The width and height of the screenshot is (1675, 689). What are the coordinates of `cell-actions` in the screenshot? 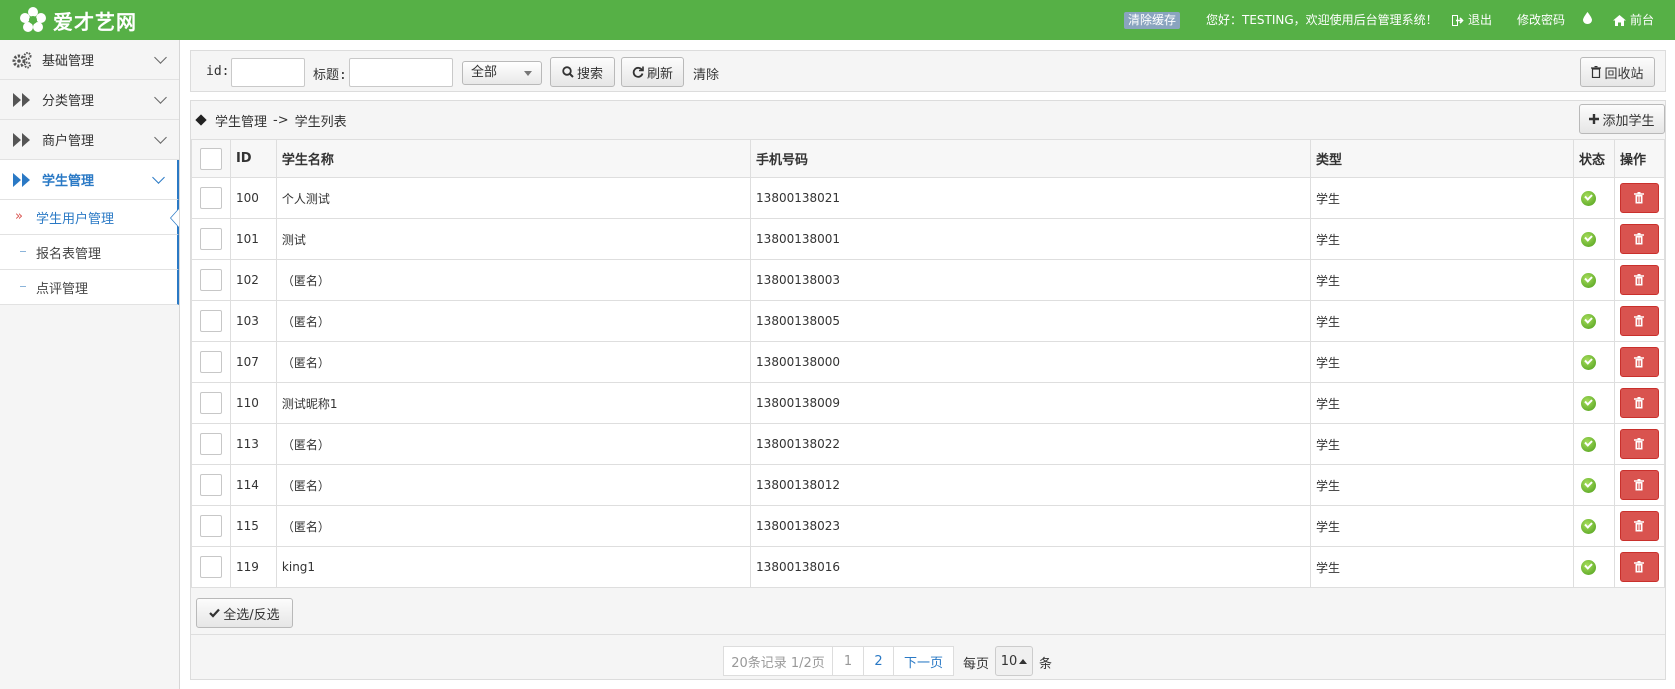 It's located at (1639, 485).